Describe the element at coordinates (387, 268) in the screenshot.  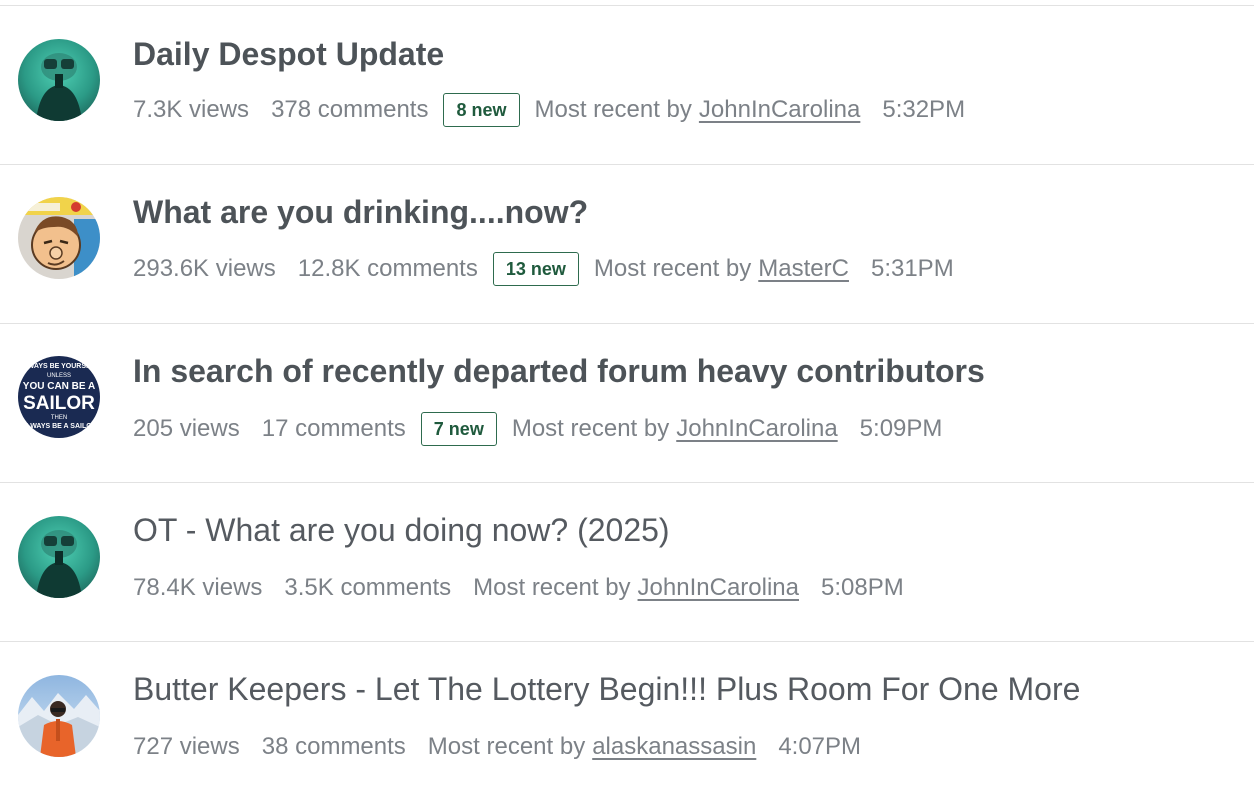
I see `comment-count: 12.8K comments` at that location.